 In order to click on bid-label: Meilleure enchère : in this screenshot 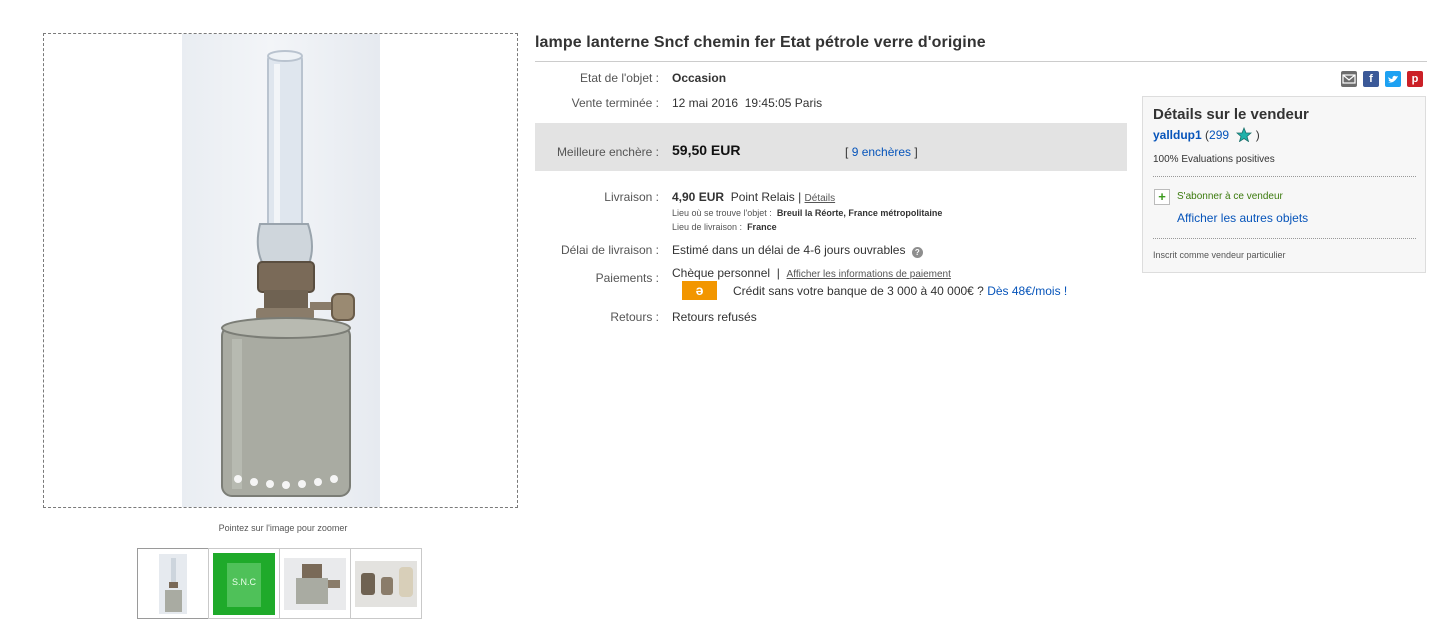, I will do `click(607, 152)`.